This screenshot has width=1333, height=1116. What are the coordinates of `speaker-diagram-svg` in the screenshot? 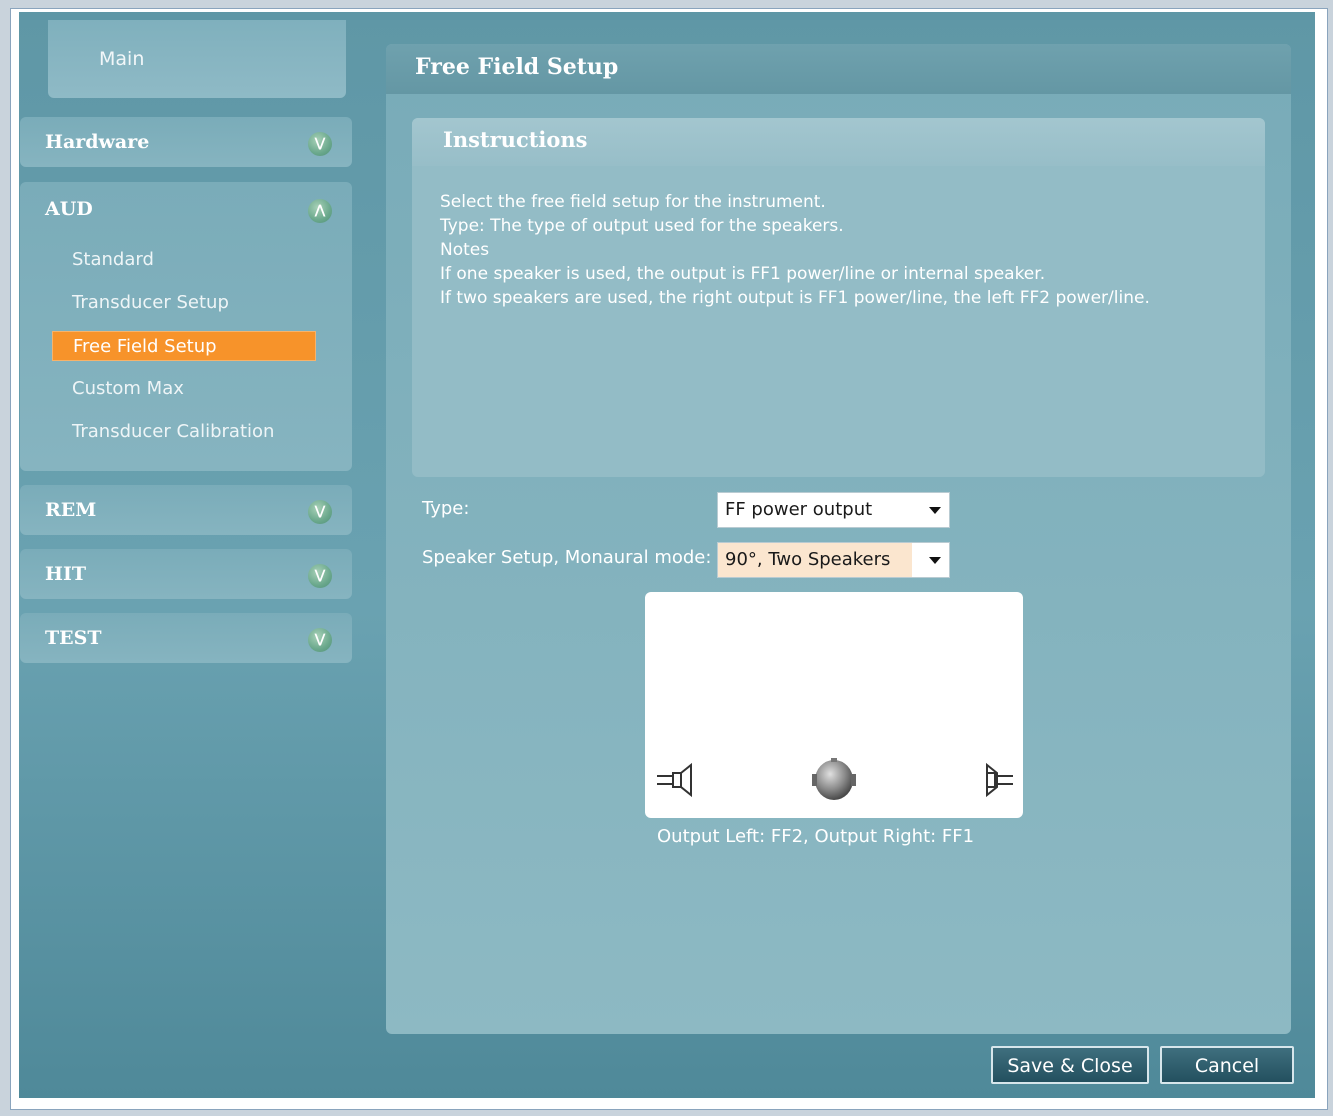 It's located at (835, 779).